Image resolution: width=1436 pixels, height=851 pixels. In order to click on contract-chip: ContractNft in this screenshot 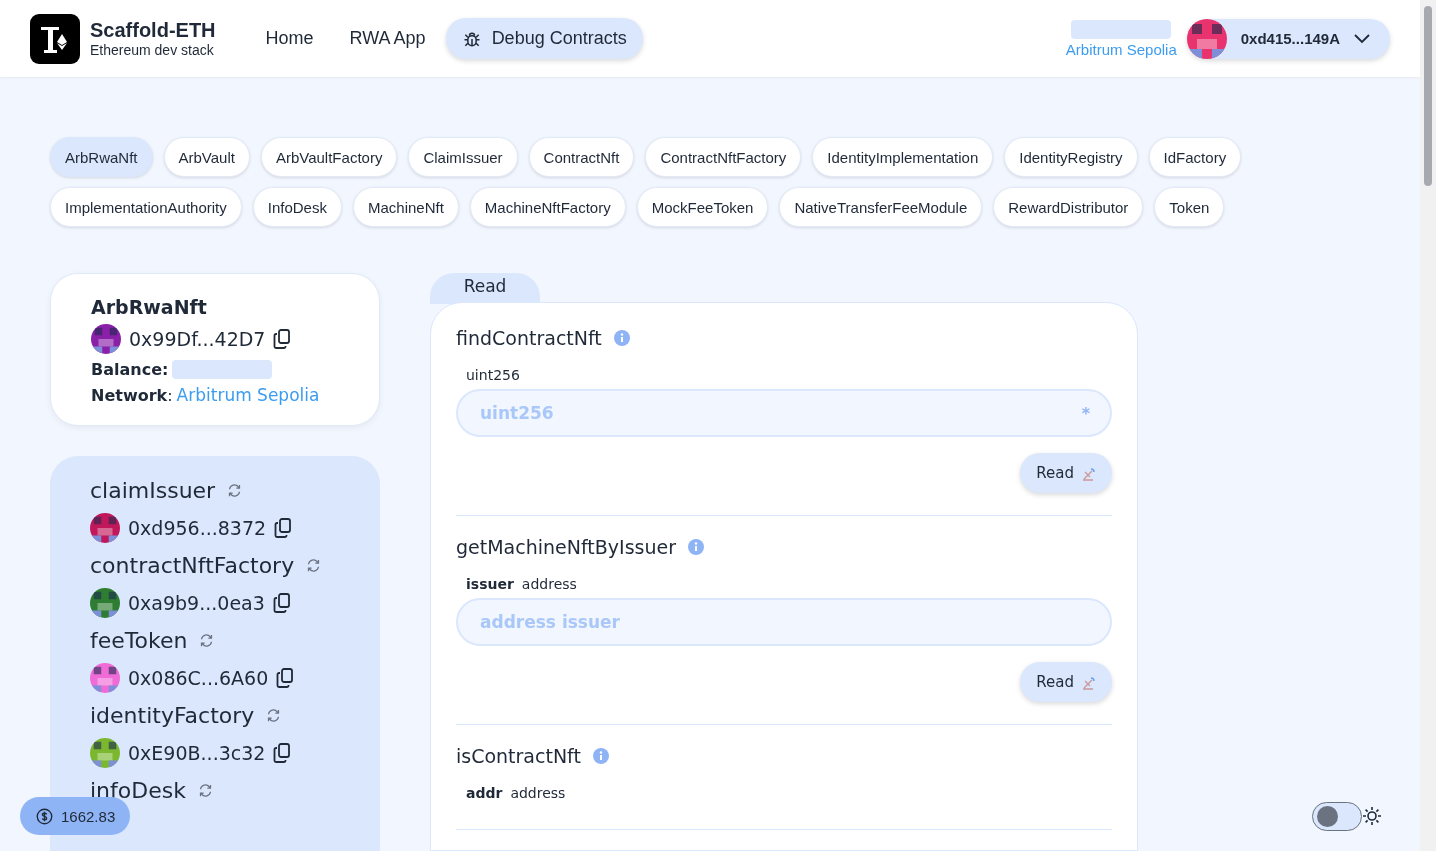, I will do `click(581, 157)`.